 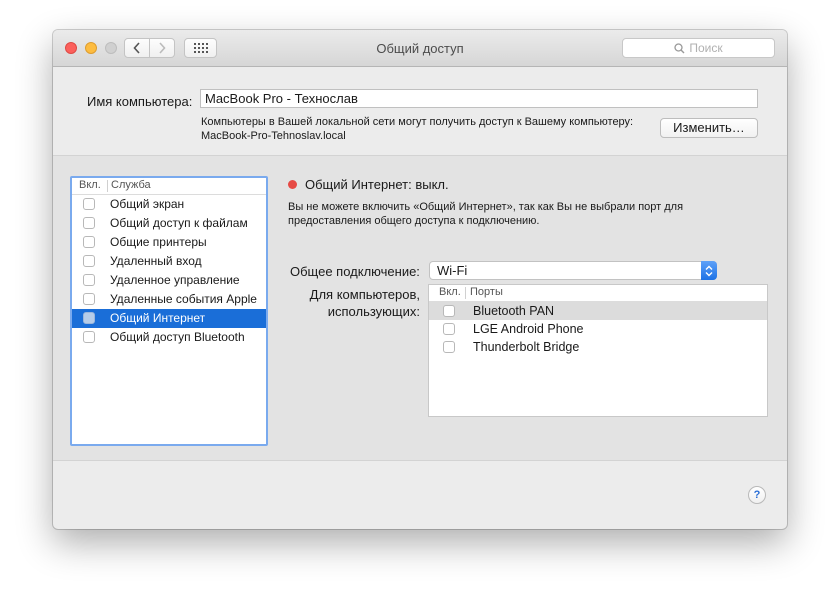 What do you see at coordinates (528, 329) in the screenshot?
I see `port-label: LGE Android Phone` at bounding box center [528, 329].